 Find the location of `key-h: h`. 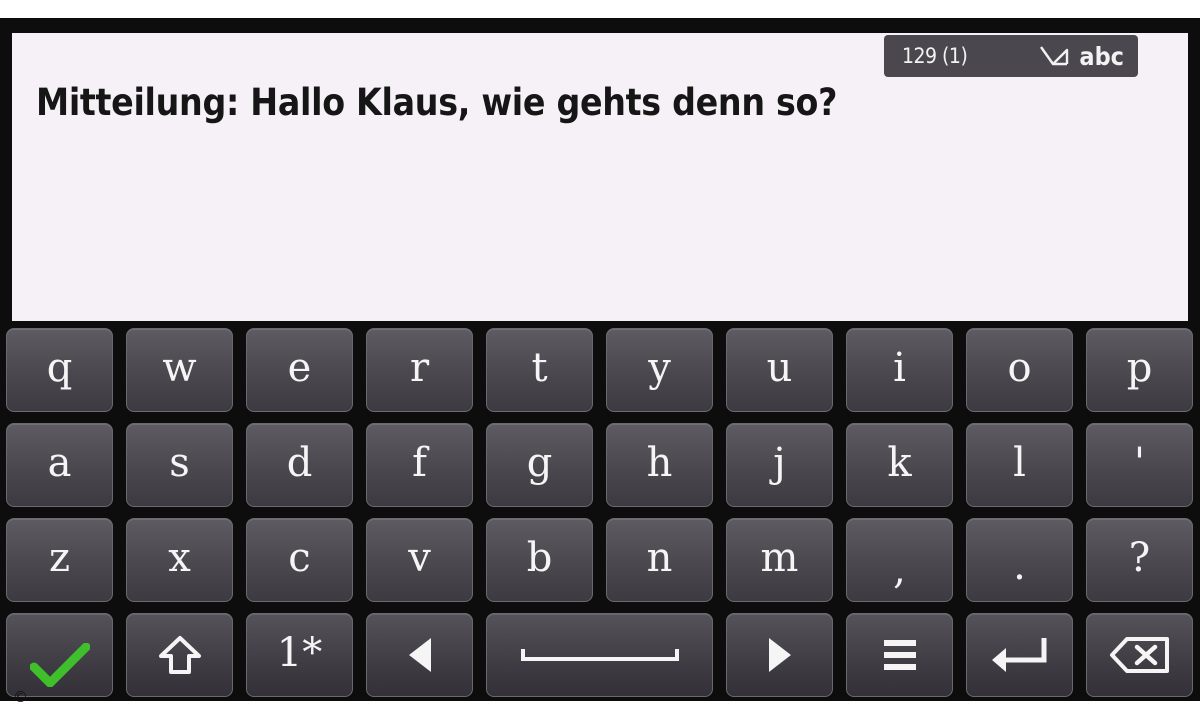

key-h: h is located at coordinates (659, 465).